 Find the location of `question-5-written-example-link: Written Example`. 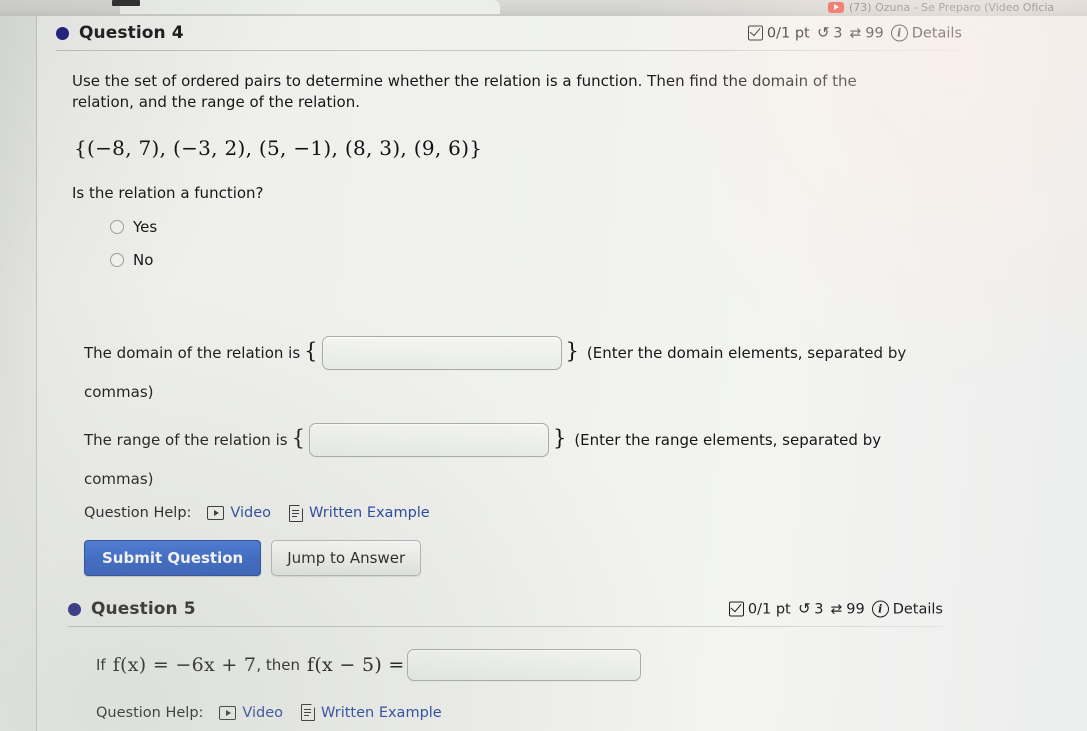

question-5-written-example-link: Written Example is located at coordinates (371, 712).